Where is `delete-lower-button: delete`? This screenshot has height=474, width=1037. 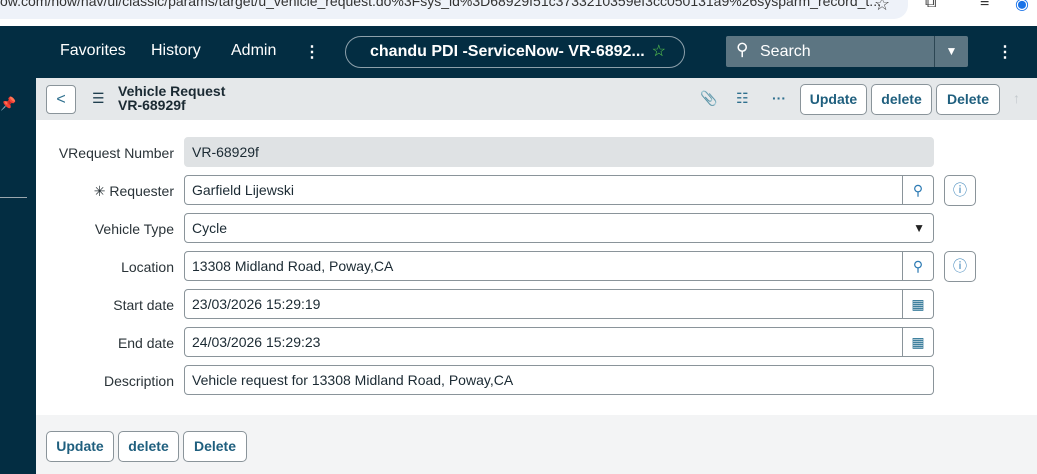 delete-lower-button: delete is located at coordinates (901, 99).